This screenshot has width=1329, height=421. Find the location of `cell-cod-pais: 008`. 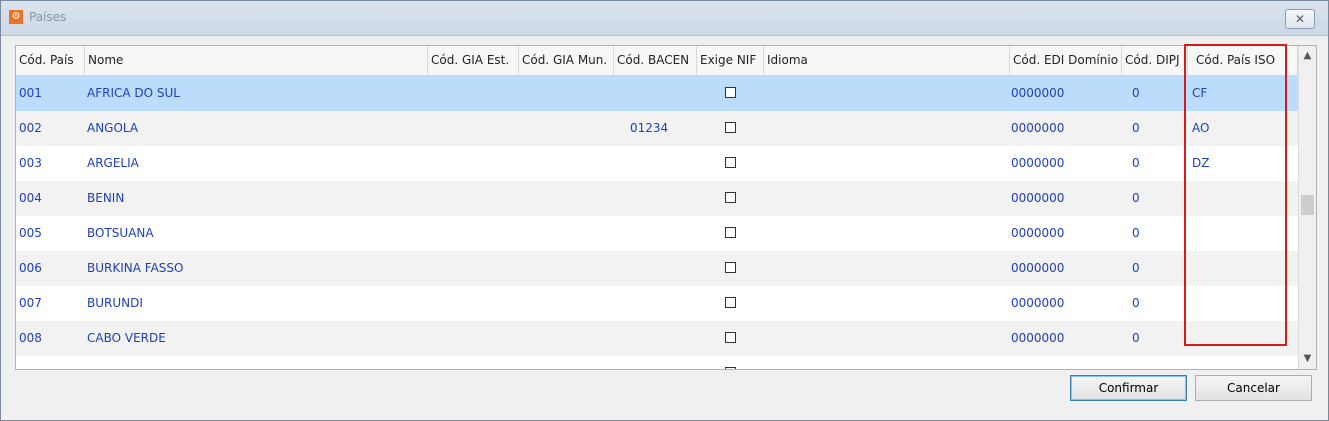

cell-cod-pais: 008 is located at coordinates (30, 338).